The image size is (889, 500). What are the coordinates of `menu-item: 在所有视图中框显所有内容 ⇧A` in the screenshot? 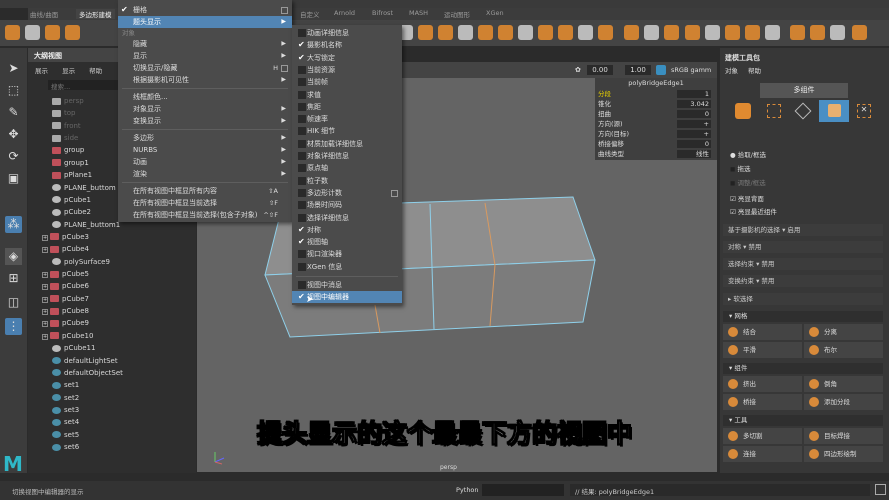 It's located at (205, 191).